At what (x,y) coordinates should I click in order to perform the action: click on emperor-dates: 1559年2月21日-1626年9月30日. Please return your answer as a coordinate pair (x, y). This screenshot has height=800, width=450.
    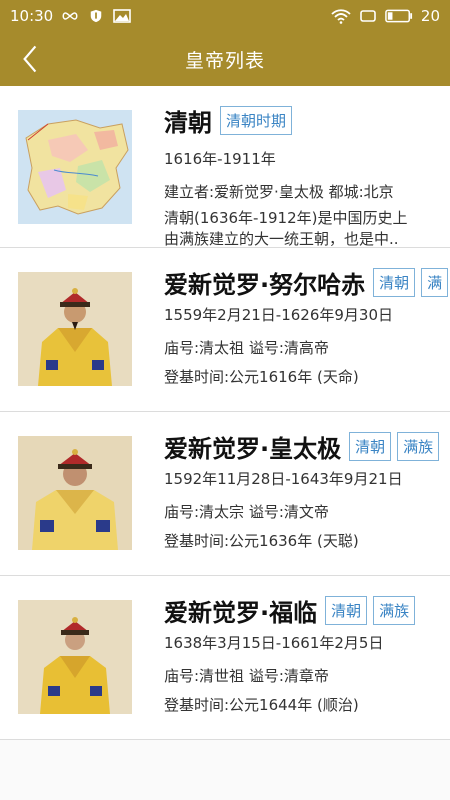
    Looking at the image, I should click on (279, 315).